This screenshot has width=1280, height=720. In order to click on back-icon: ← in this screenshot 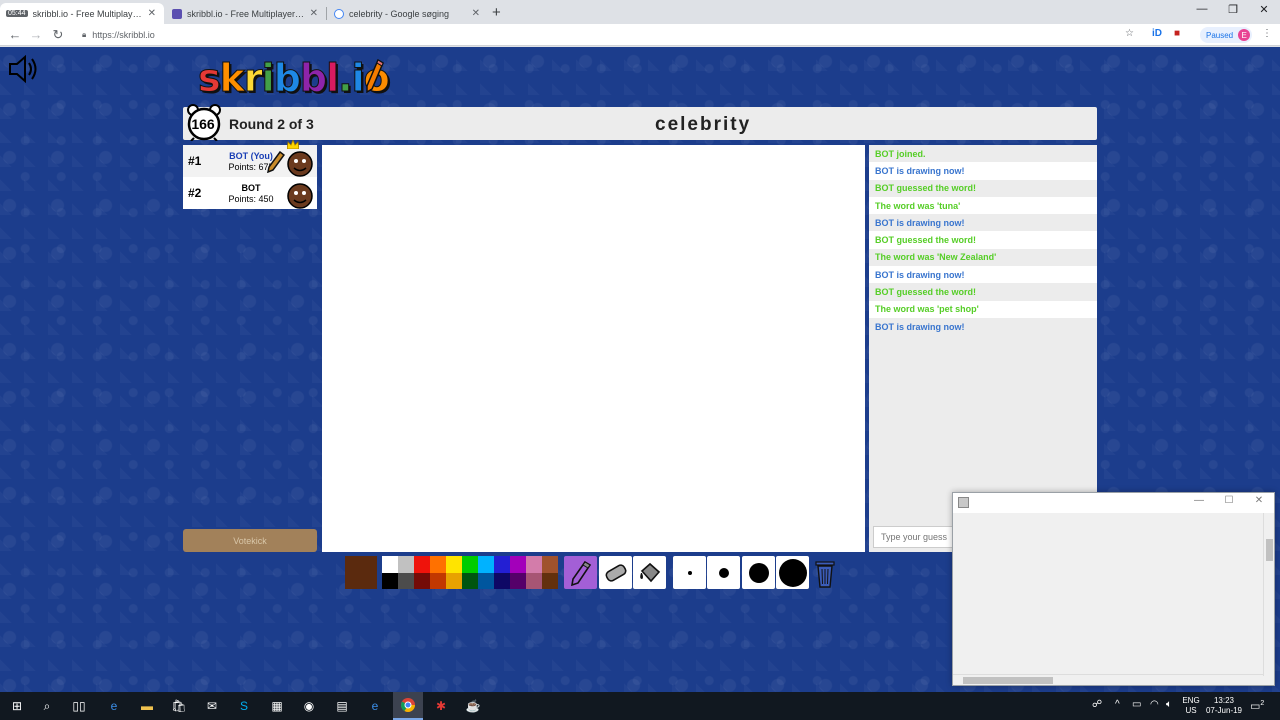, I will do `click(15, 34)`.